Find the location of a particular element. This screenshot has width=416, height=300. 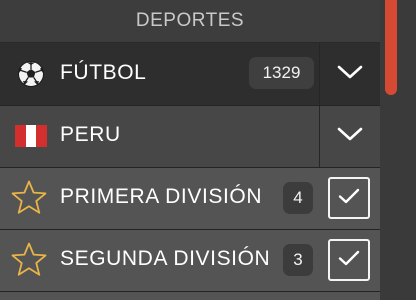

expand-sport-toggle is located at coordinates (350, 74).